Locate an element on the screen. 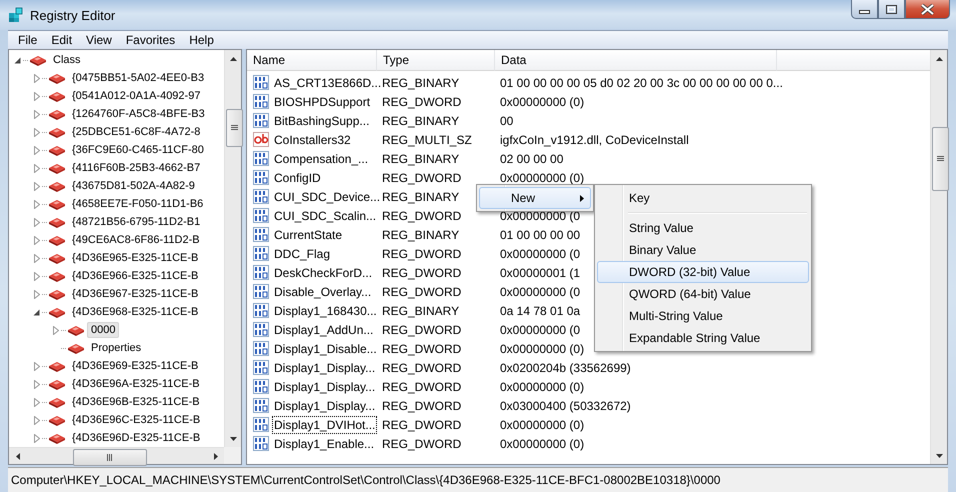  menu-item: New is located at coordinates (535, 198).